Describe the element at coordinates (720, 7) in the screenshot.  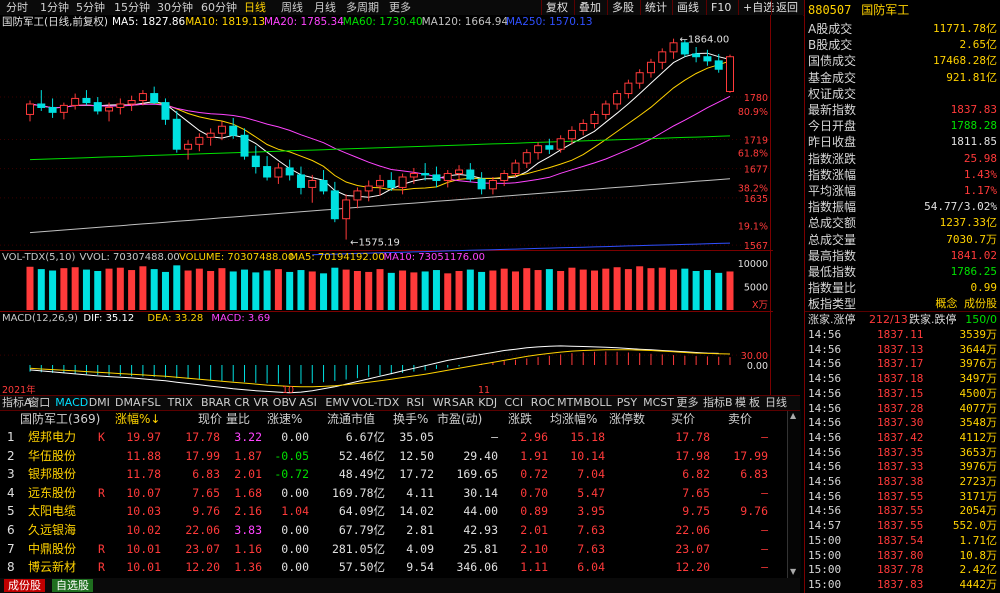
I see `toolbar-button-5: F10` at that location.